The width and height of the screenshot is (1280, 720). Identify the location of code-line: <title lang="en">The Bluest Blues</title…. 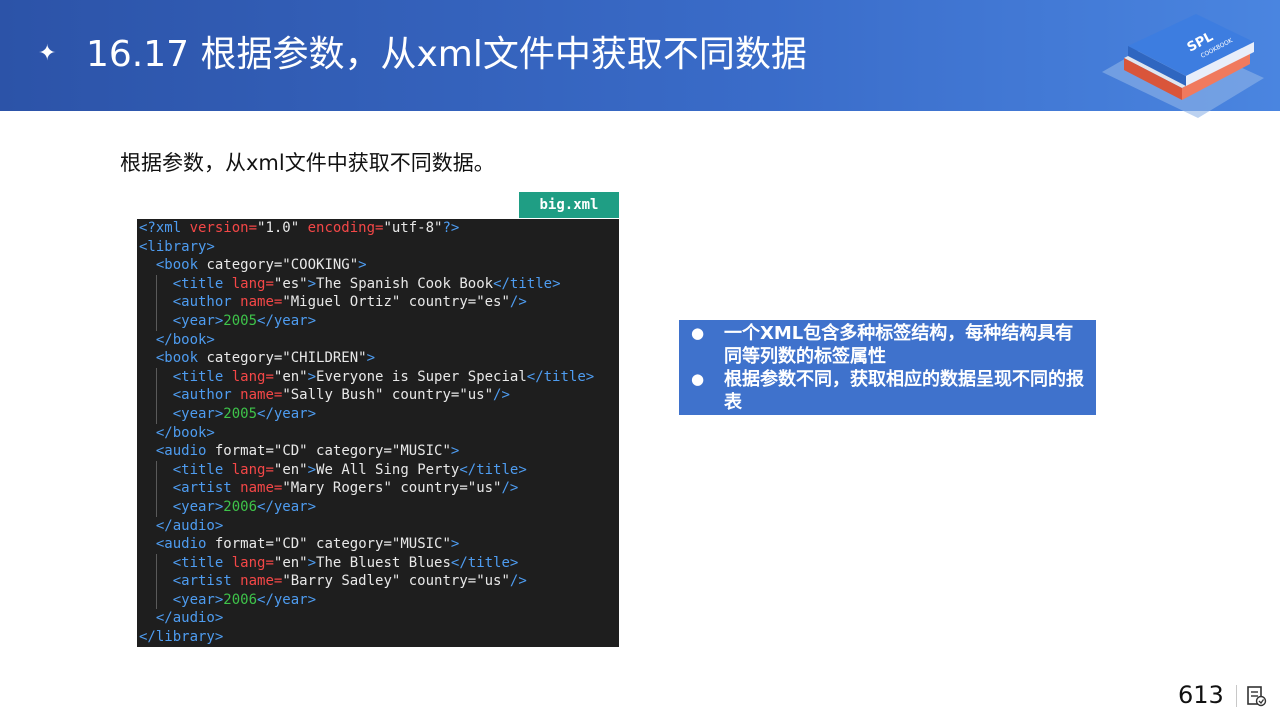
(378, 563).